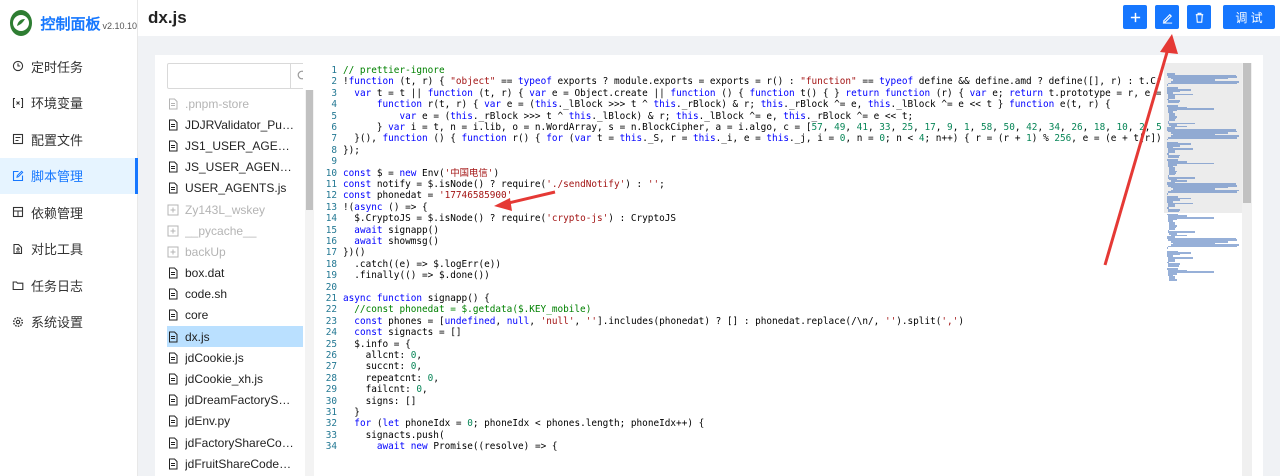 The image size is (1280, 476). Describe the element at coordinates (742, 275) in the screenshot. I see `code-line: 19 .finally(() => $.done())` at that location.